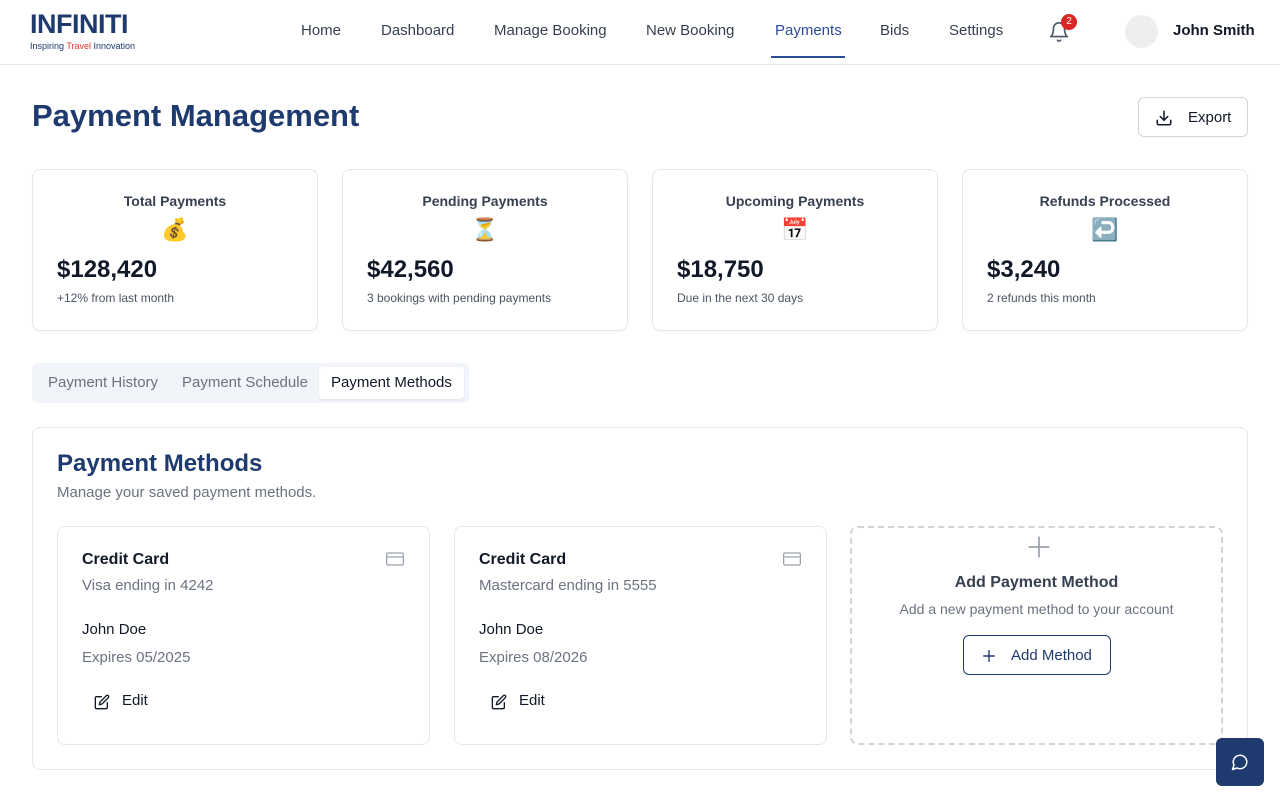  I want to click on page-title: Payment Management, so click(196, 115).